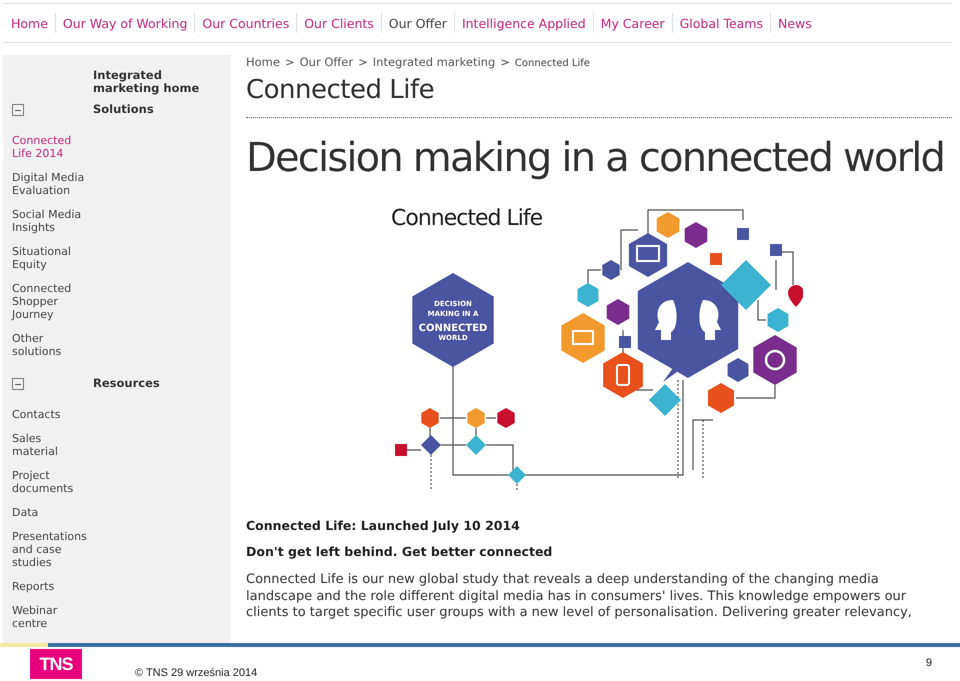 The image size is (960, 681). What do you see at coordinates (795, 23) in the screenshot?
I see `nav-link: News` at bounding box center [795, 23].